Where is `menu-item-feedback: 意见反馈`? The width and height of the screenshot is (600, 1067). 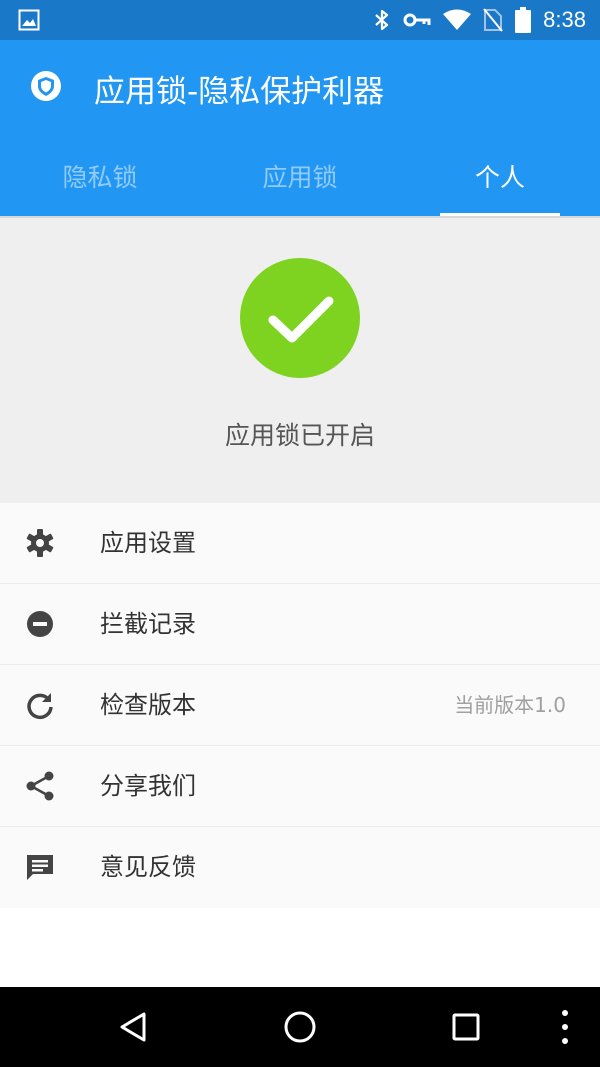
menu-item-feedback: 意见反馈 is located at coordinates (300, 867).